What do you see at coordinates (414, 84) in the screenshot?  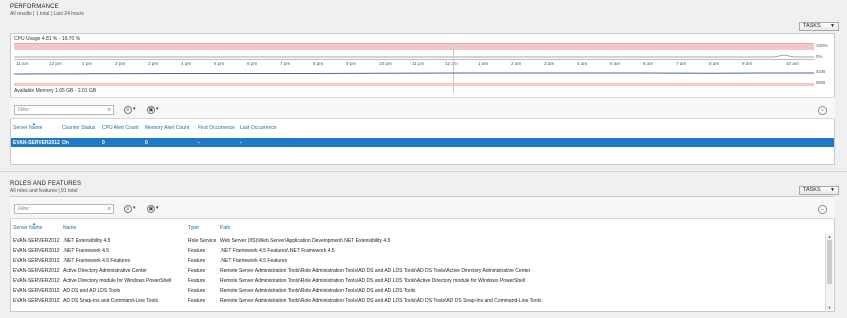 I see `memory-threshold-band` at bounding box center [414, 84].